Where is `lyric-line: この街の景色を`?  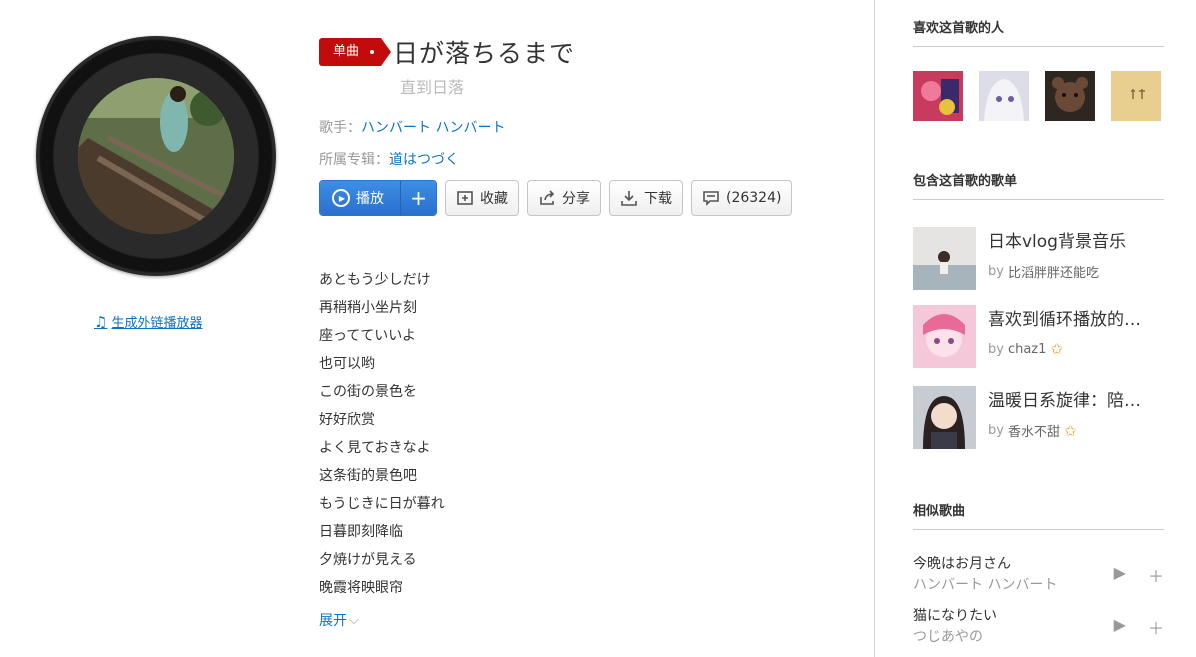
lyric-line: この街の景色を is located at coordinates (368, 392).